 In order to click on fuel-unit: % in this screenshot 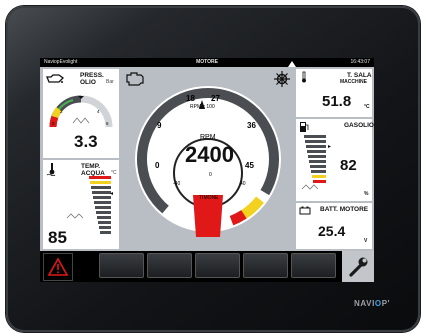, I will do `click(366, 194)`.